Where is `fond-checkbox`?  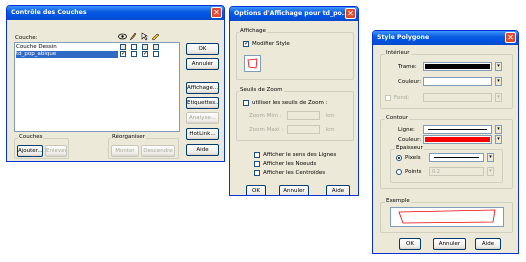 fond-checkbox is located at coordinates (388, 98).